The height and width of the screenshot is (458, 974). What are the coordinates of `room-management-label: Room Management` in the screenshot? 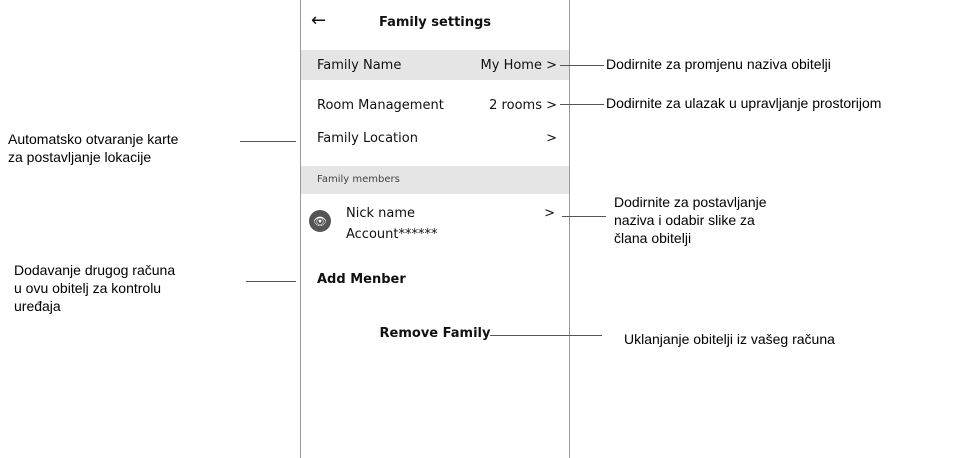 It's located at (380, 105).